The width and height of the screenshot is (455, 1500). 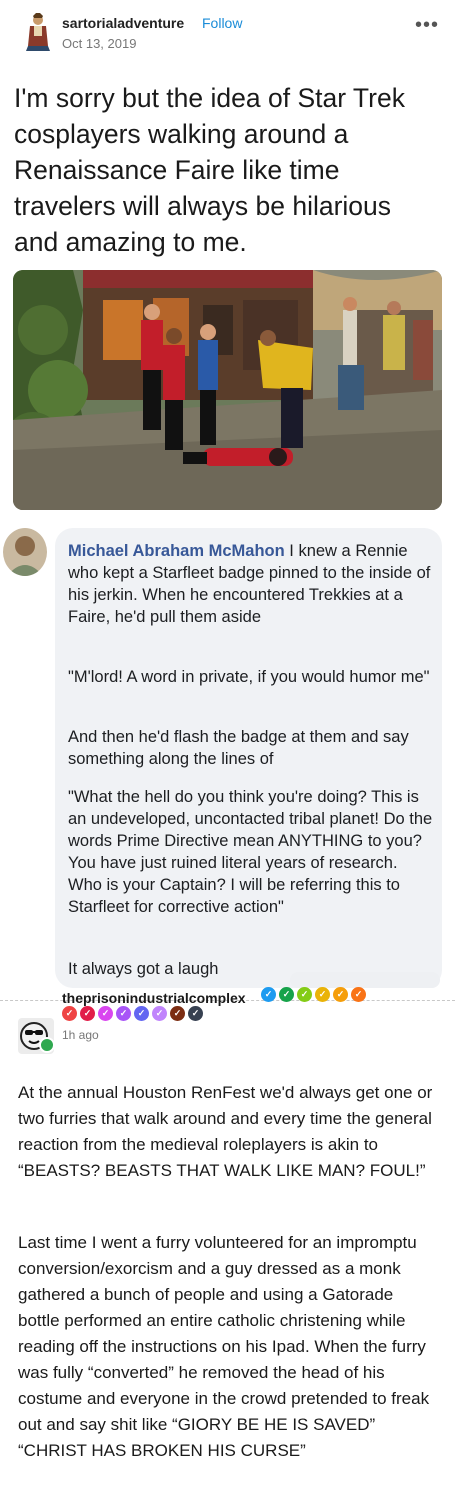 What do you see at coordinates (176, 551) in the screenshot?
I see `commenter-name: Michael Abraham McMahon` at bounding box center [176, 551].